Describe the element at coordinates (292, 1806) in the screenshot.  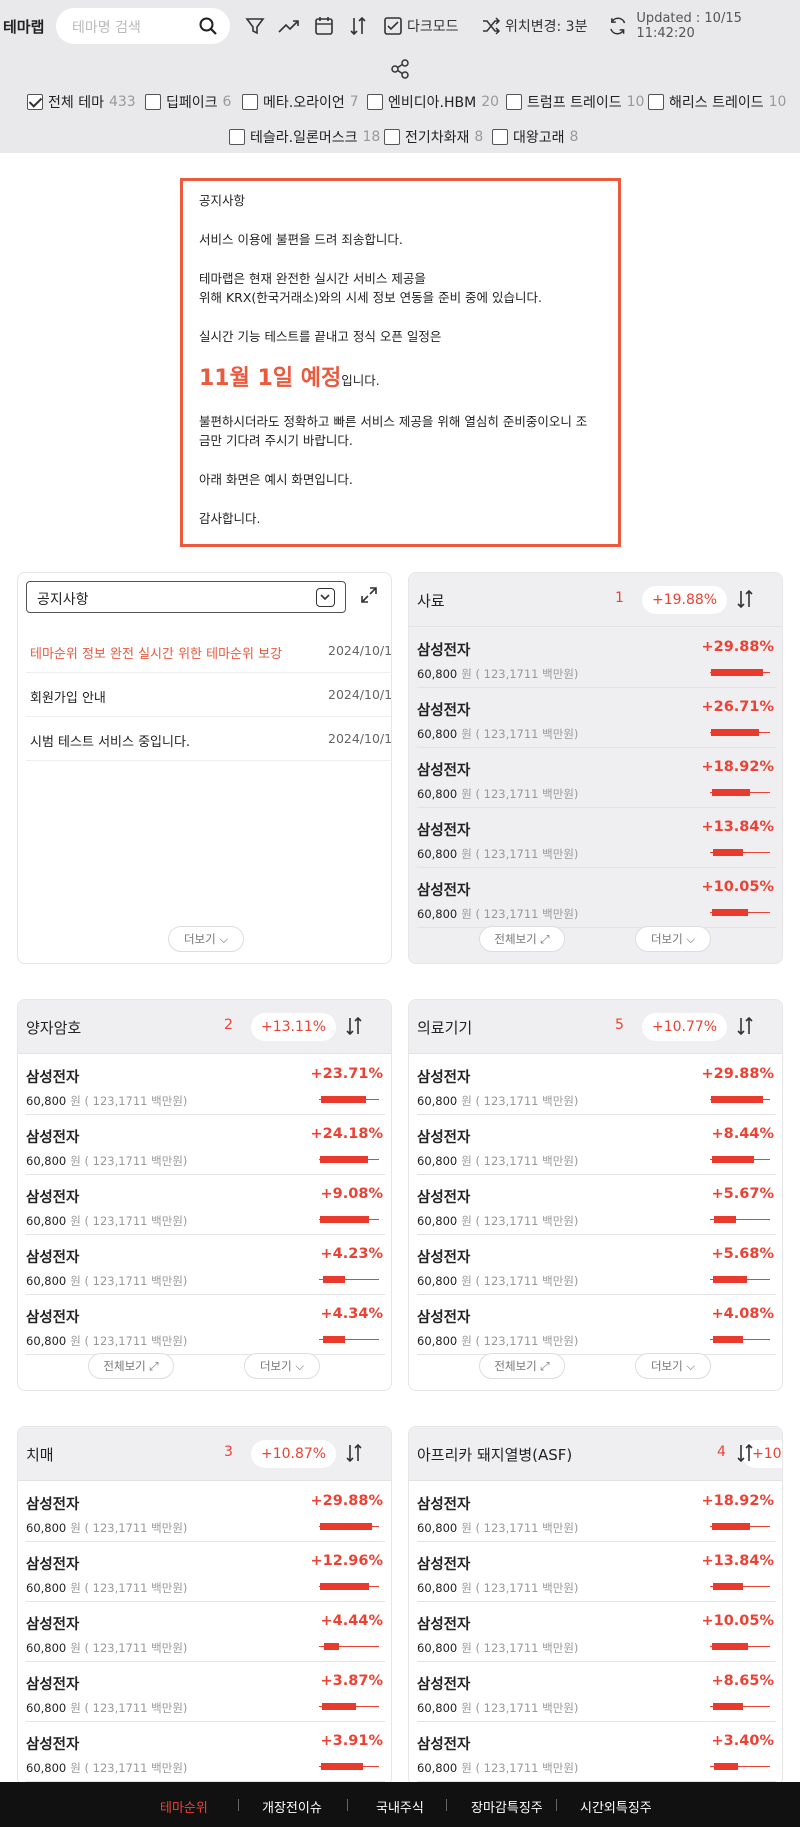
I see `nav-pre-market-issues: 개장전이슈` at that location.